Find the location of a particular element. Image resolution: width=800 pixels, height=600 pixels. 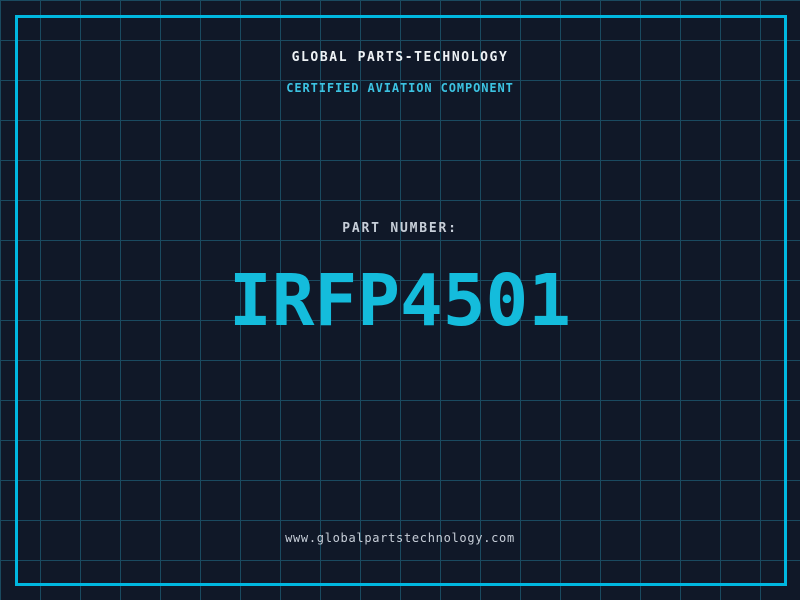

part-number-value: IRFP4501 is located at coordinates (400, 300).